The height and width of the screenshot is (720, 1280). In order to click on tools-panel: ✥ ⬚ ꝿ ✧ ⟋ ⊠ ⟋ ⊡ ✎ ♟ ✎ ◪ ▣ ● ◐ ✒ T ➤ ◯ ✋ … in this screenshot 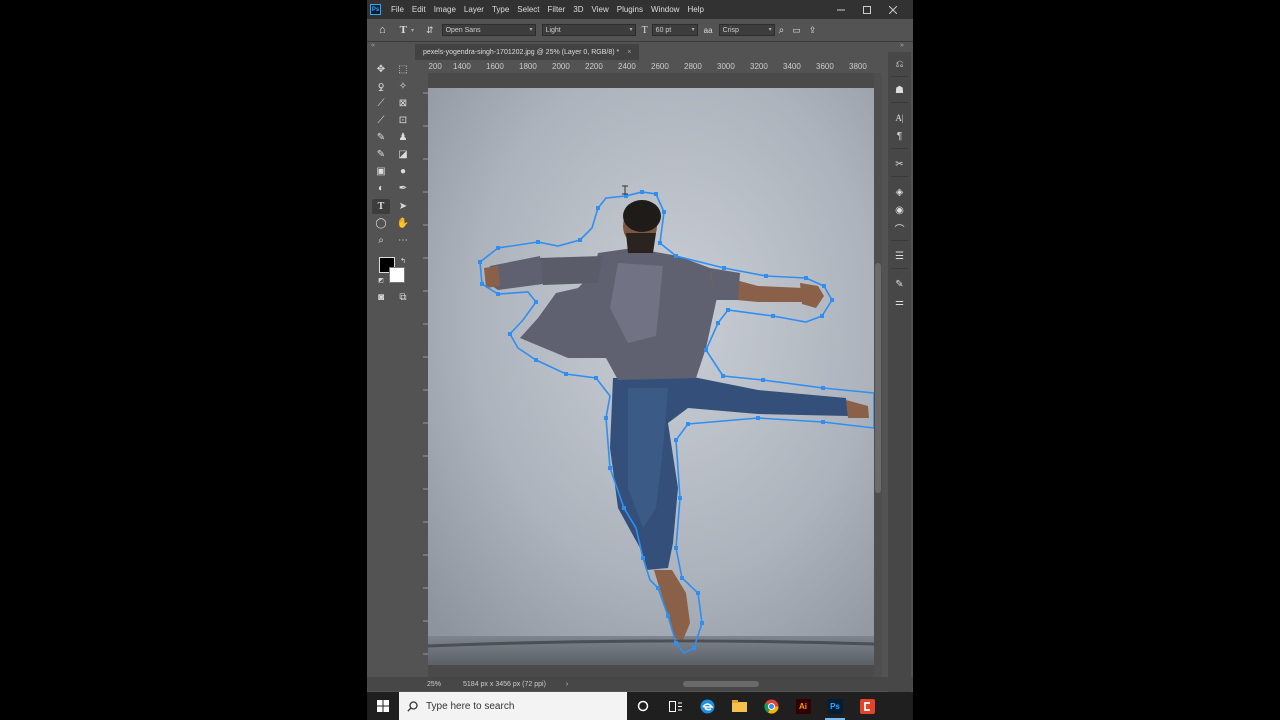, I will do `click(392, 185)`.